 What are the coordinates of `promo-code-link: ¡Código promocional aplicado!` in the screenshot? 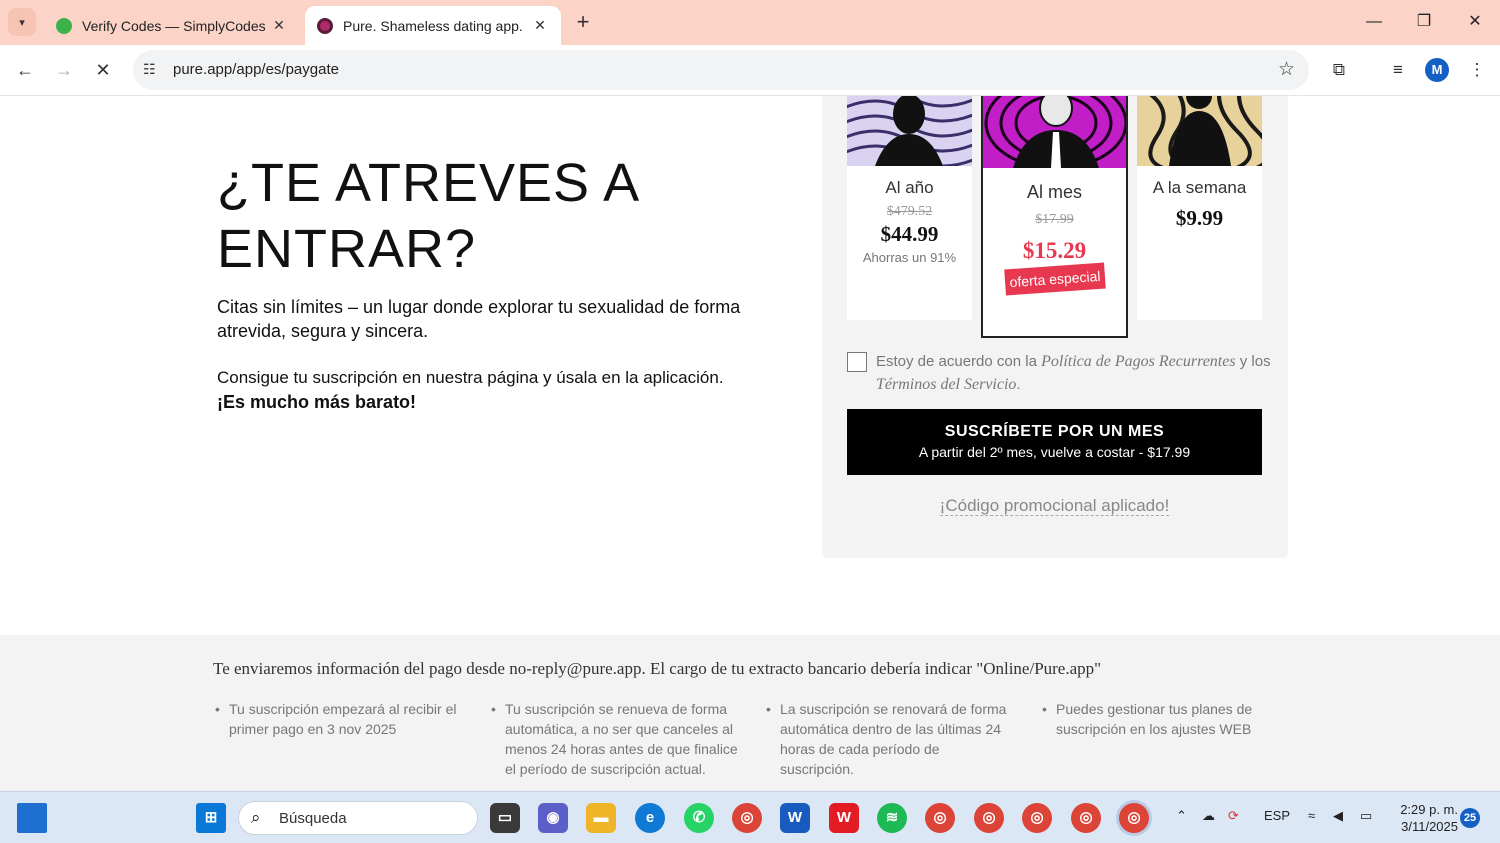 It's located at (1054, 506).